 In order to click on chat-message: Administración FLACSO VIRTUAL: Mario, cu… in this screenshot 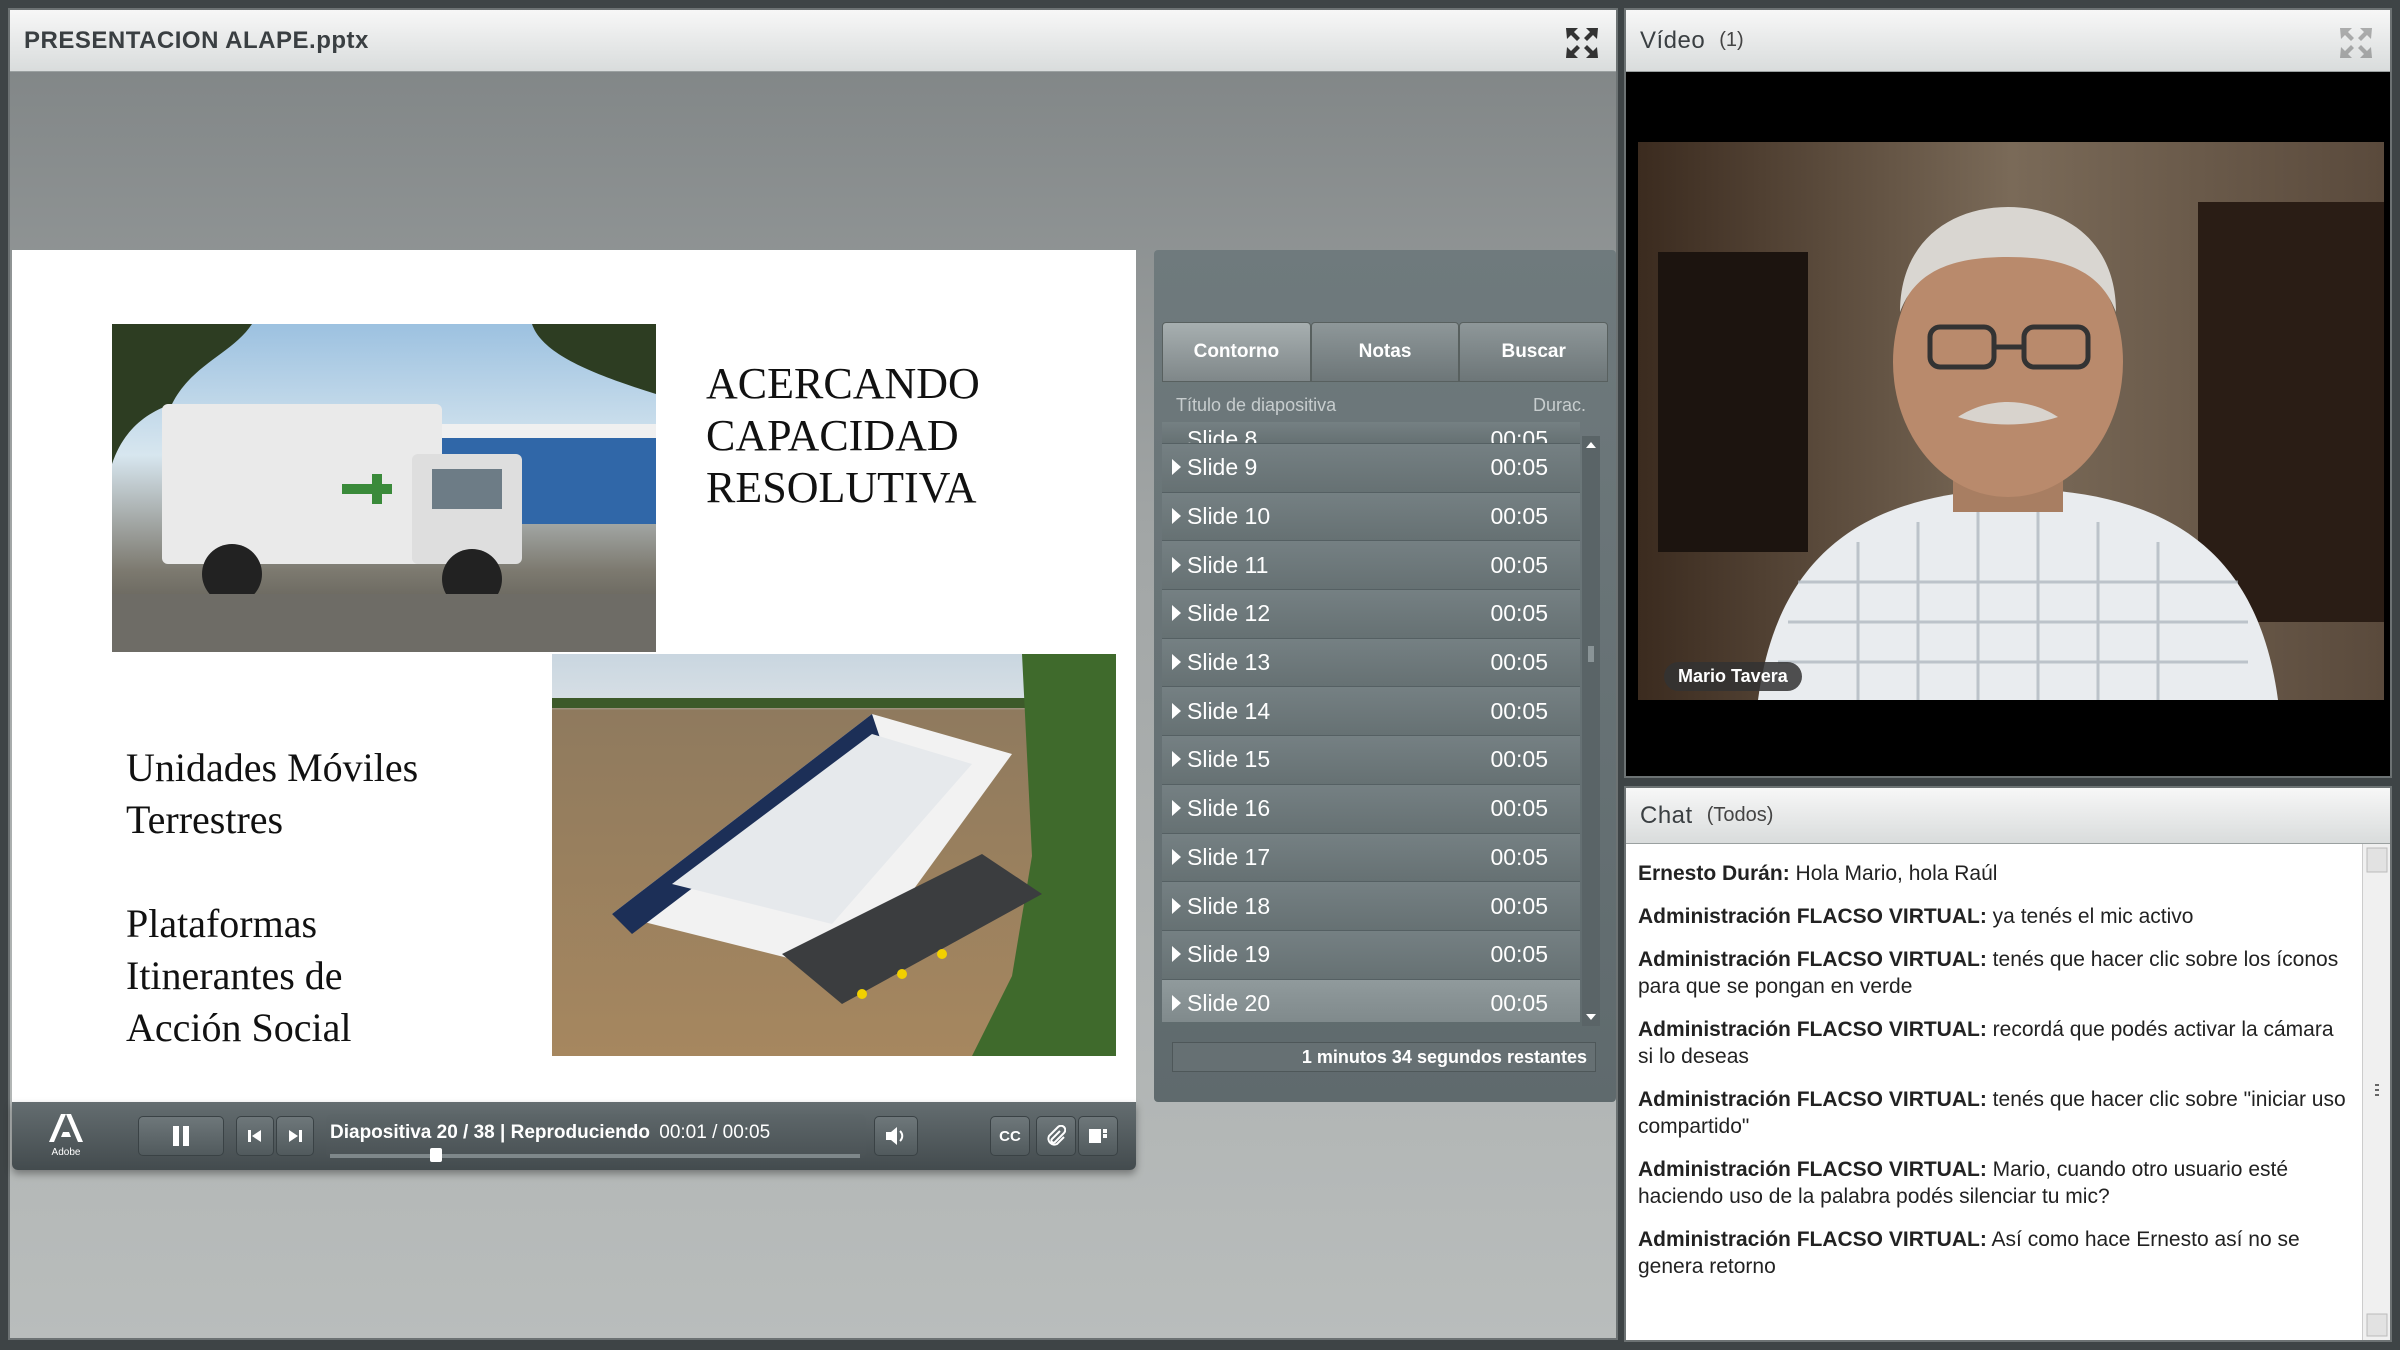, I will do `click(1994, 1183)`.